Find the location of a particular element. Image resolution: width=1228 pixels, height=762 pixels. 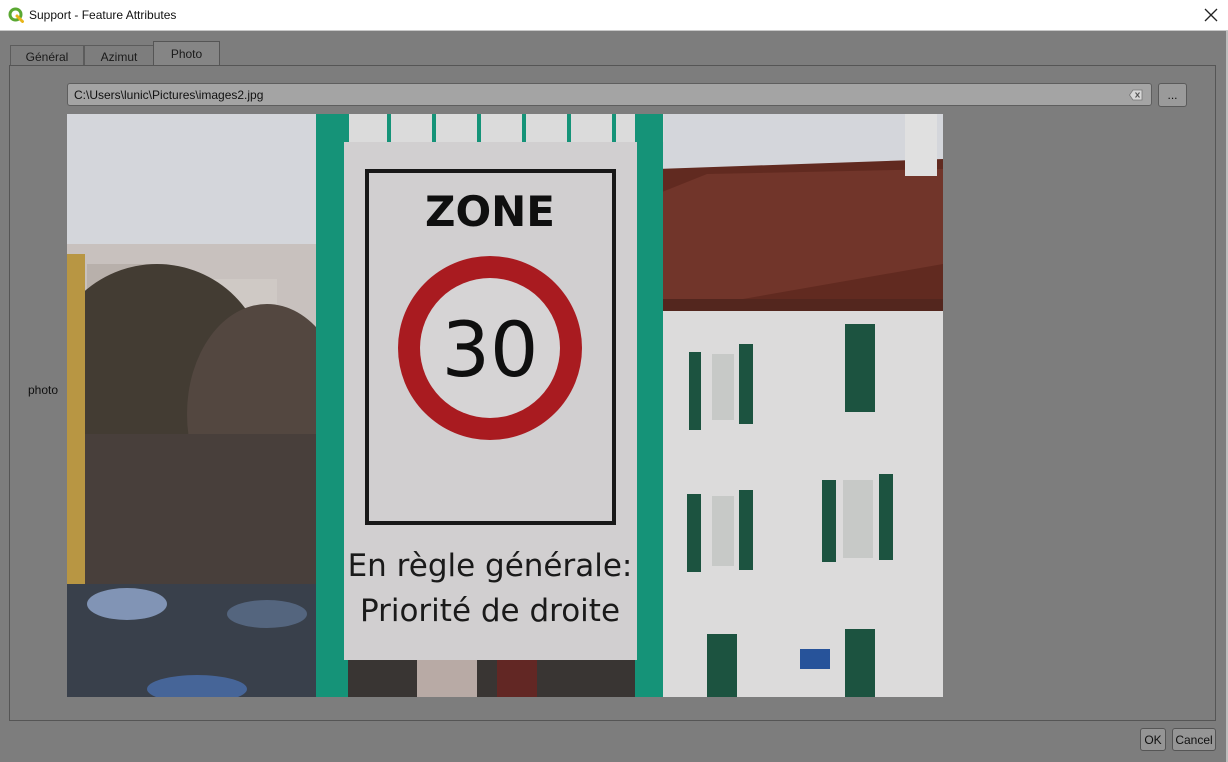

close-icon is located at coordinates (1211, 15).